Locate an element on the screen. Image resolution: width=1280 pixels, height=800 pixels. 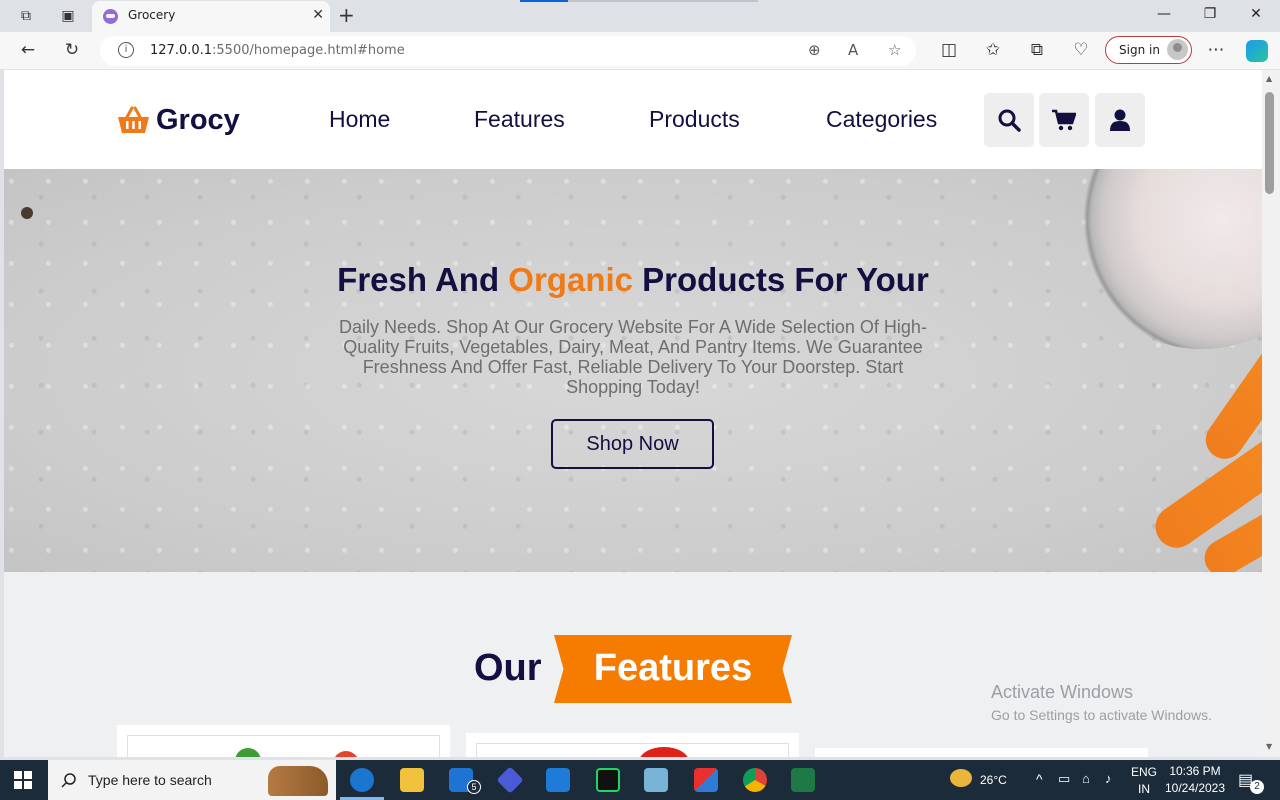
browser-tab: Grocery ✕ is located at coordinates (211, 16).